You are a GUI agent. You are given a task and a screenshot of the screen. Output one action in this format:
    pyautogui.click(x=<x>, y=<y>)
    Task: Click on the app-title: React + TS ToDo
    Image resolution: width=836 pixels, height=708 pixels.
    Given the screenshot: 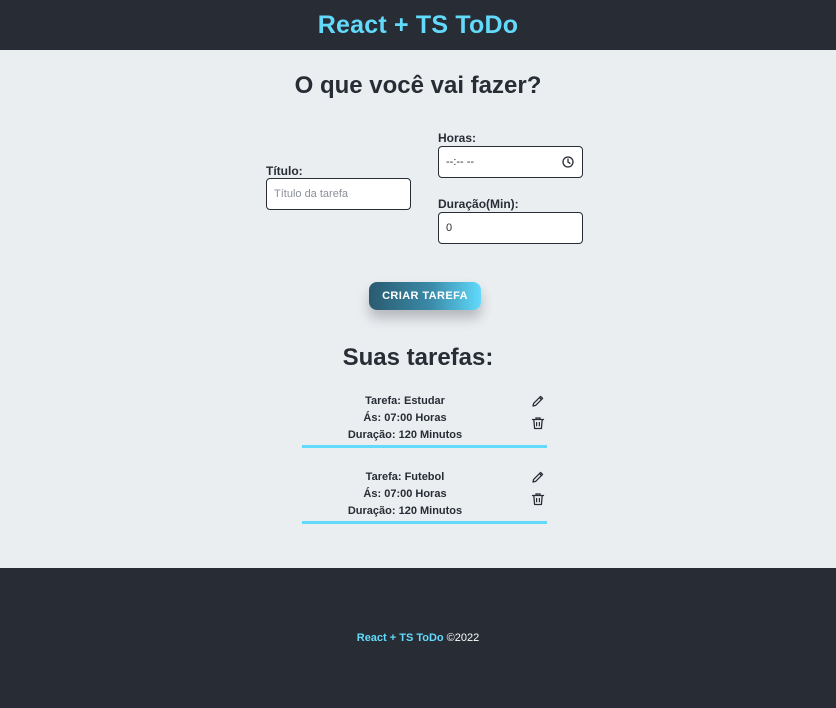 What is the action you would take?
    pyautogui.click(x=418, y=24)
    